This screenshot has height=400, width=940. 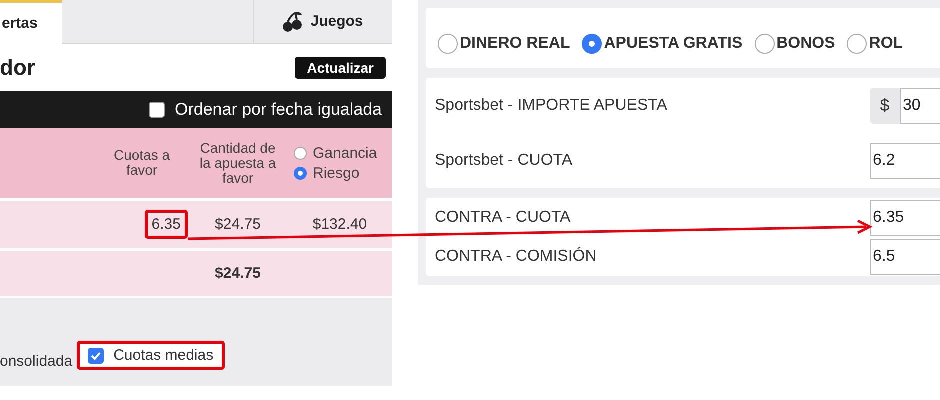 What do you see at coordinates (278, 110) in the screenshot?
I see `sort-label: Ordenar por fecha igualada` at bounding box center [278, 110].